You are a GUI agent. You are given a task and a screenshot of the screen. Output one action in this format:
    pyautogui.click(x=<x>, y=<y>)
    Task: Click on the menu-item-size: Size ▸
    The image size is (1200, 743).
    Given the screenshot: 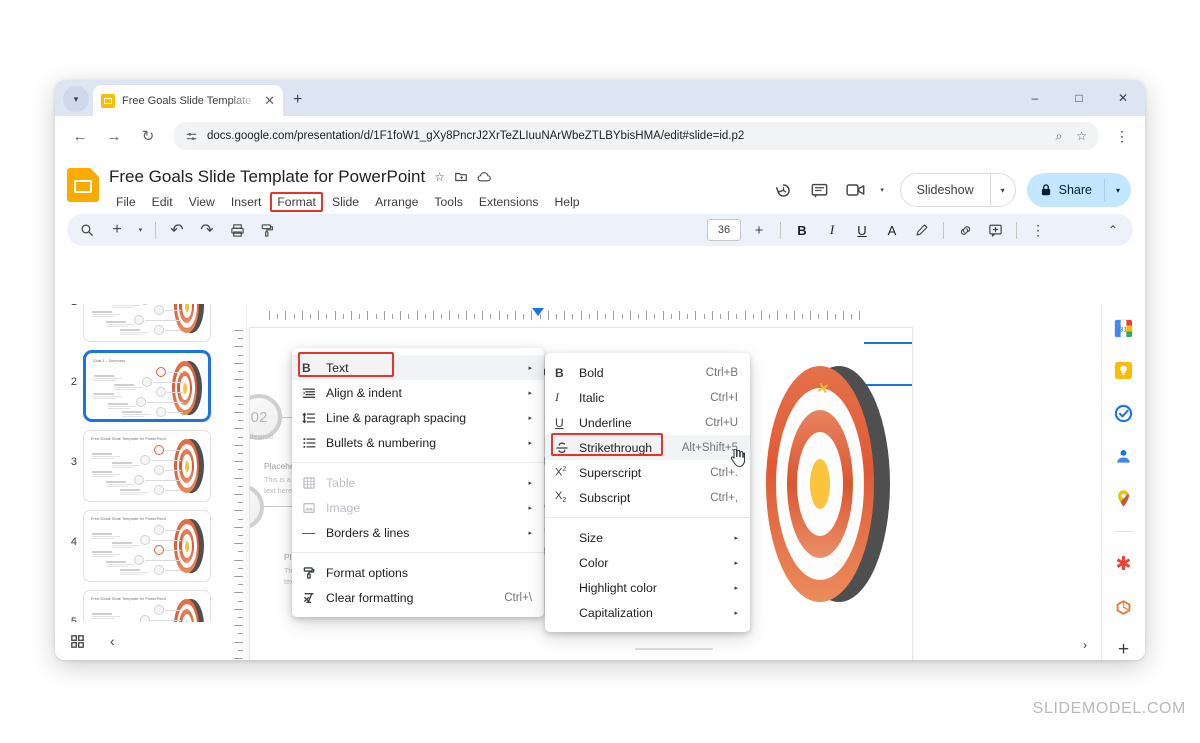 What is the action you would take?
    pyautogui.click(x=647, y=537)
    